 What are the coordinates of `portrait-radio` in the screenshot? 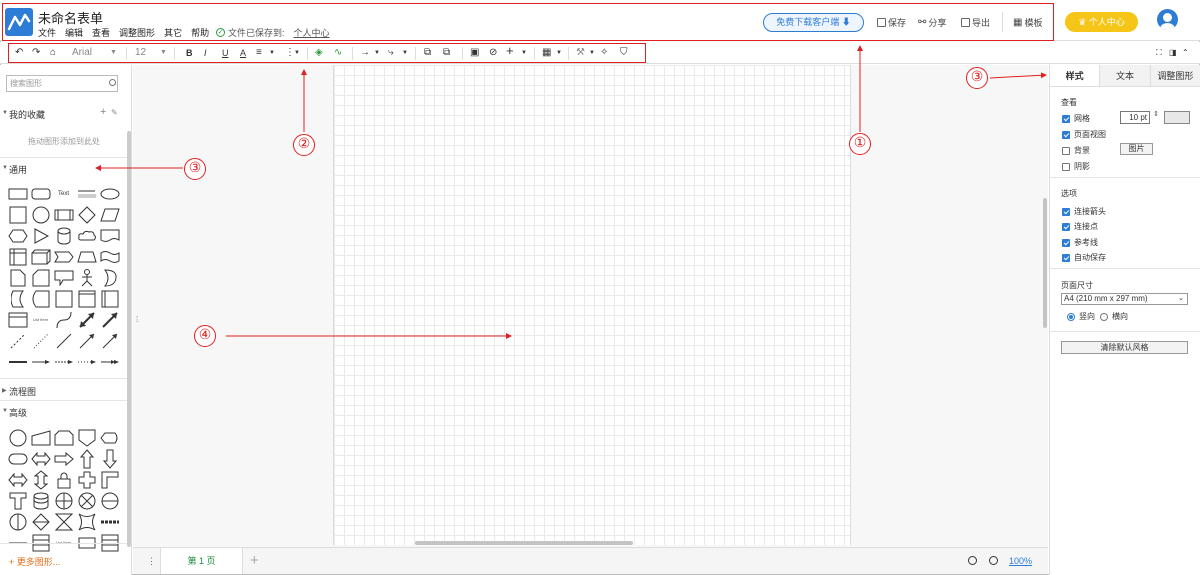 It's located at (1071, 316).